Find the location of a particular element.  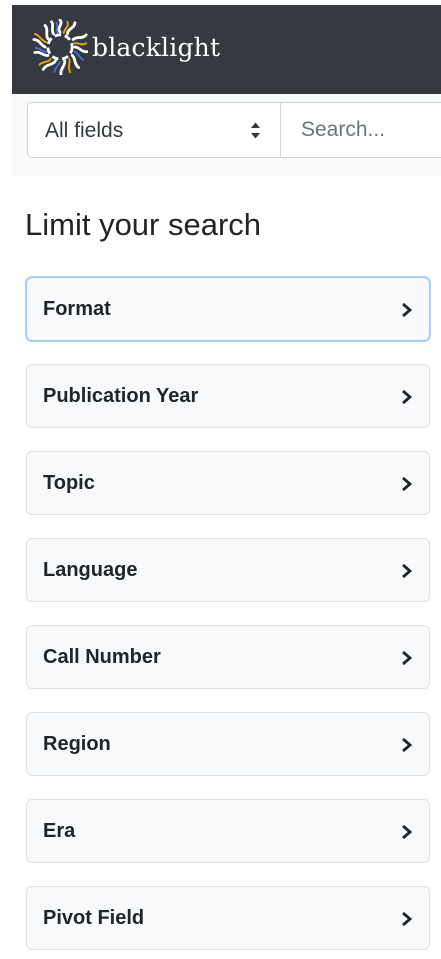

facet-label: Format is located at coordinates (77, 309).